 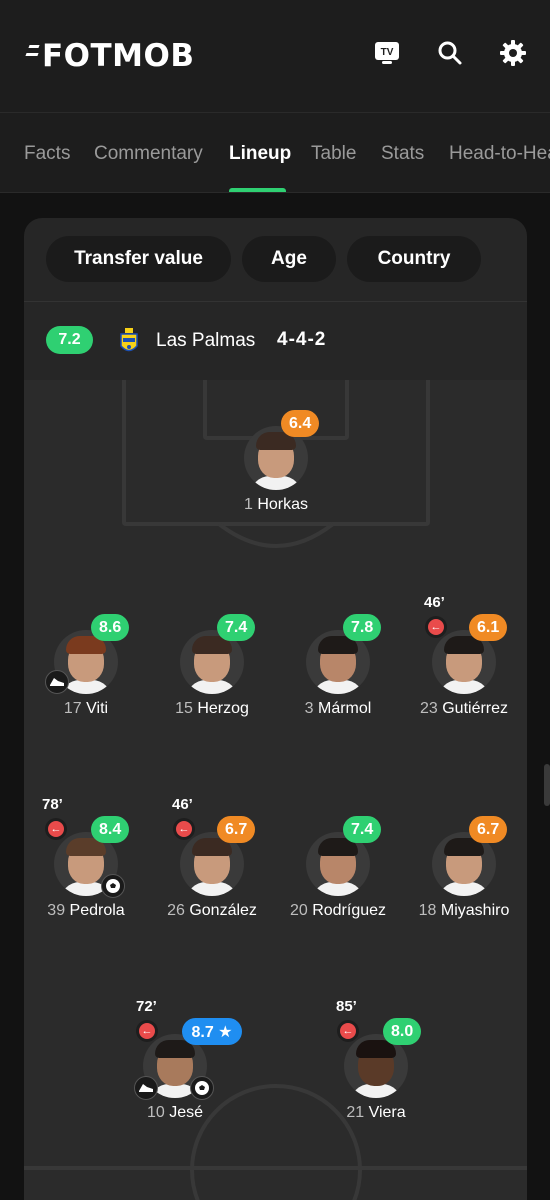 I want to click on las-palmas-crest-icon, so click(x=129, y=340).